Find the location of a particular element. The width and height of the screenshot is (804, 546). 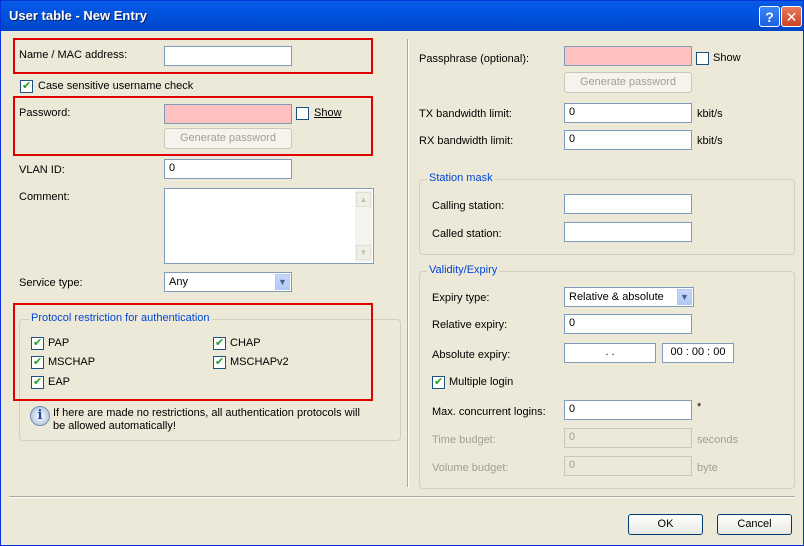

absolute-expiry-label: Absolute expiry: is located at coordinates (471, 355).